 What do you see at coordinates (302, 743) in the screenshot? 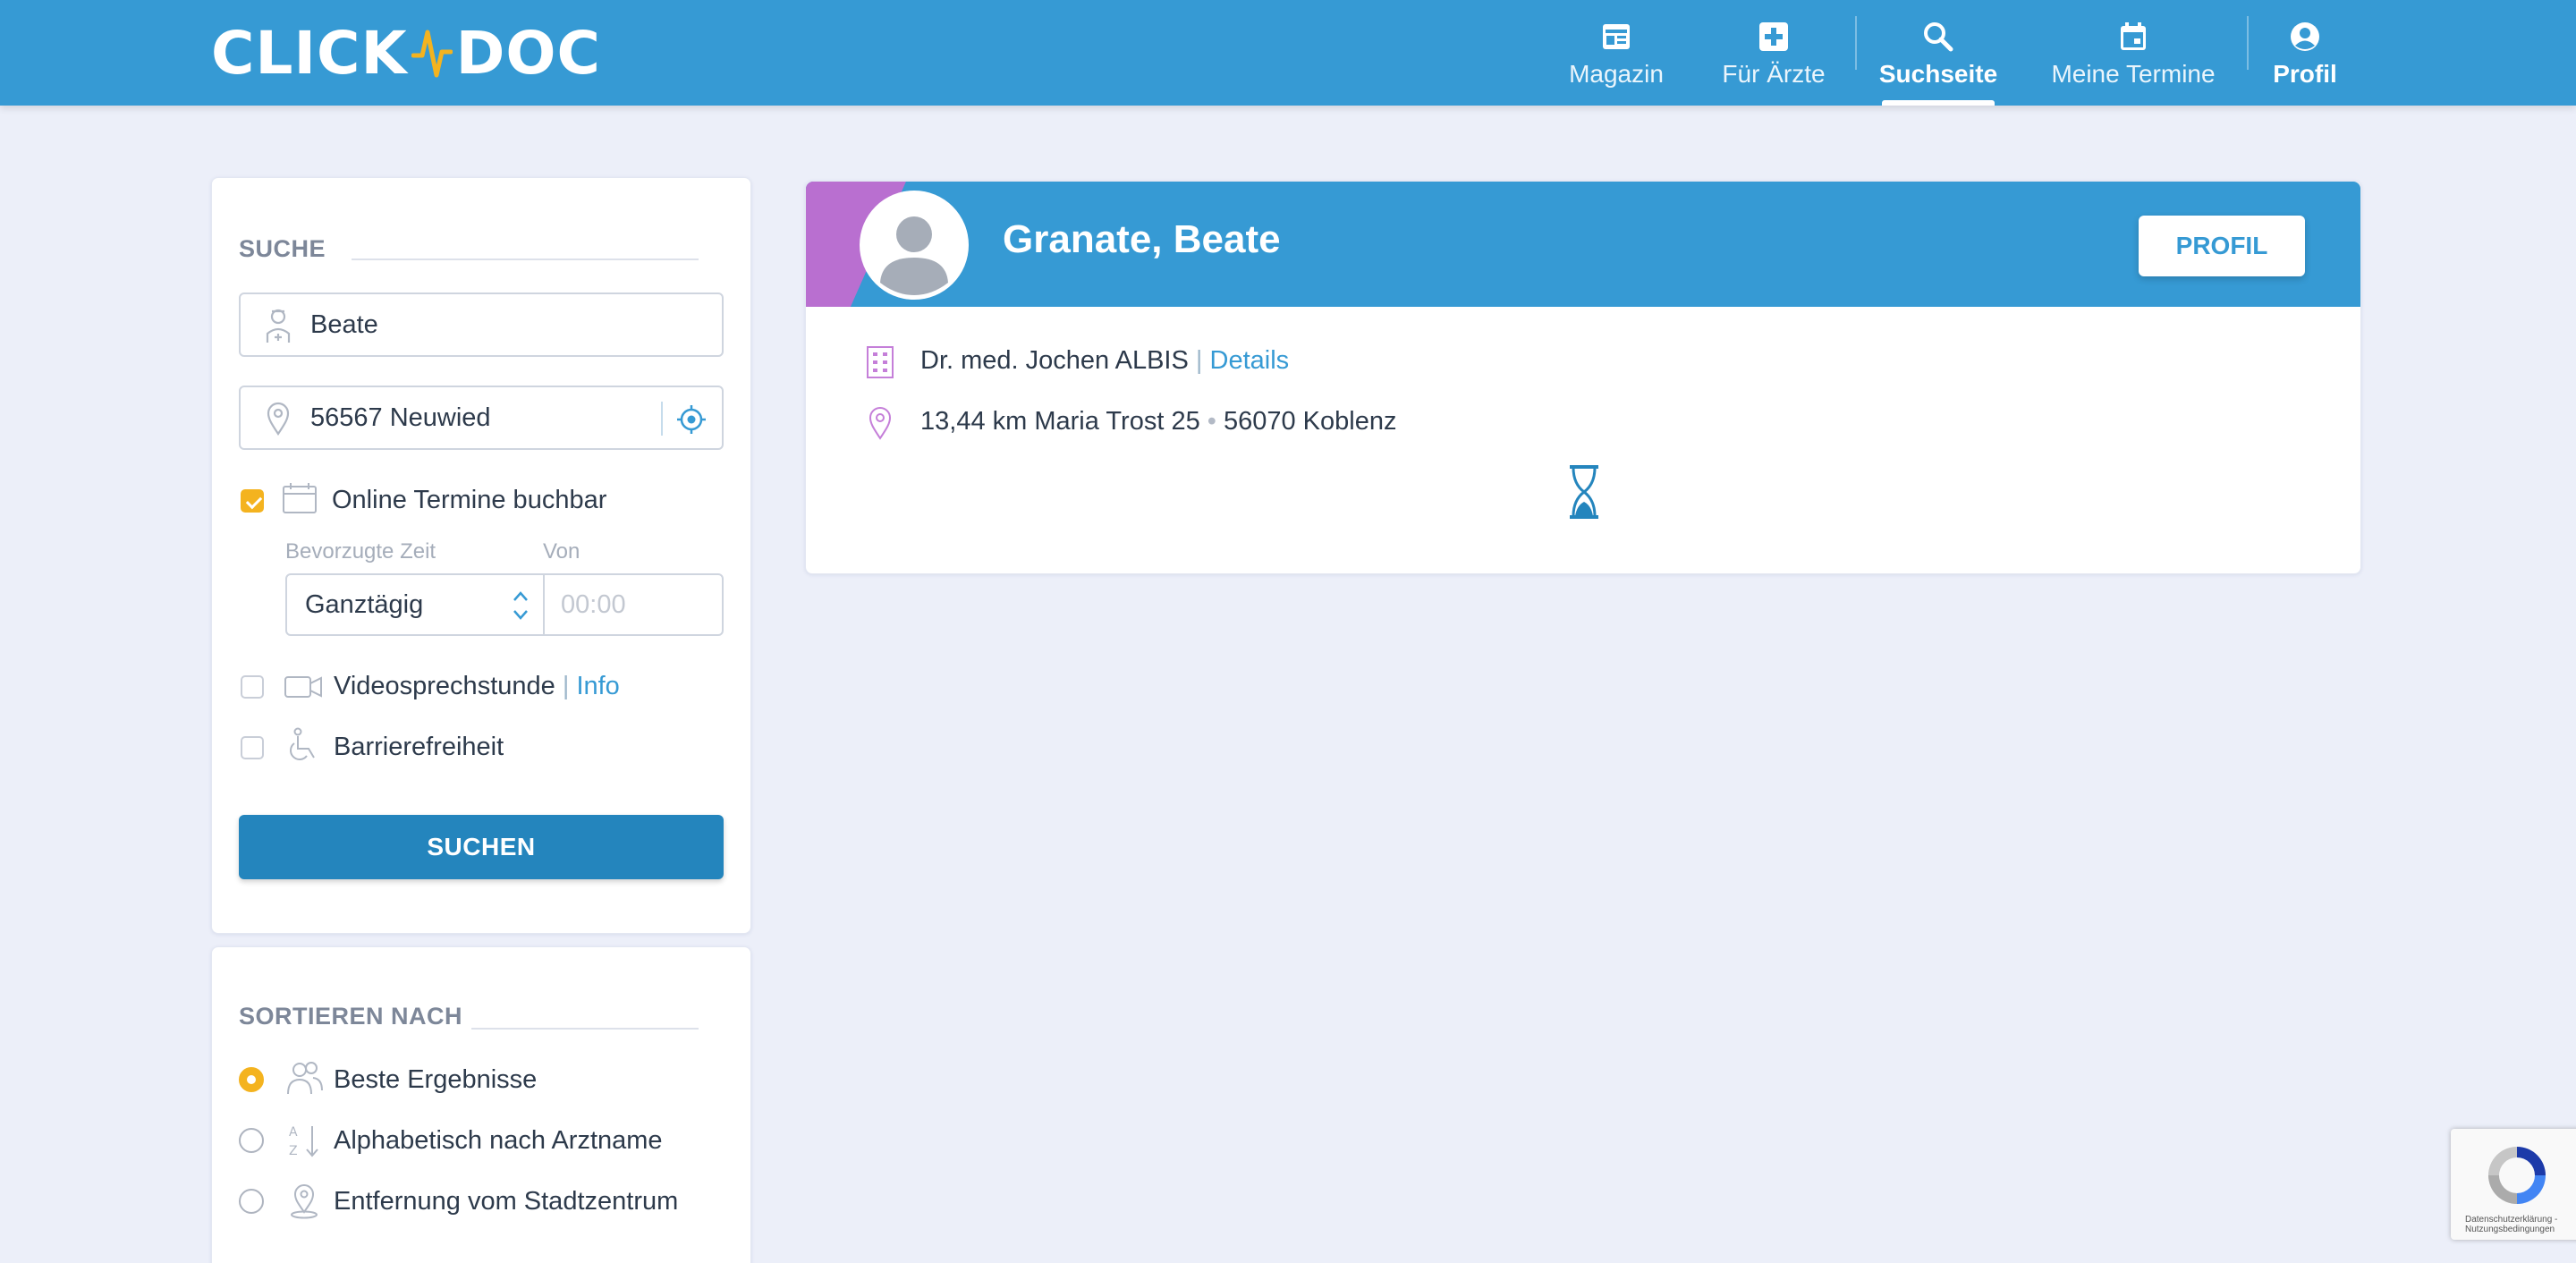
I see `wheelchair-icon` at bounding box center [302, 743].